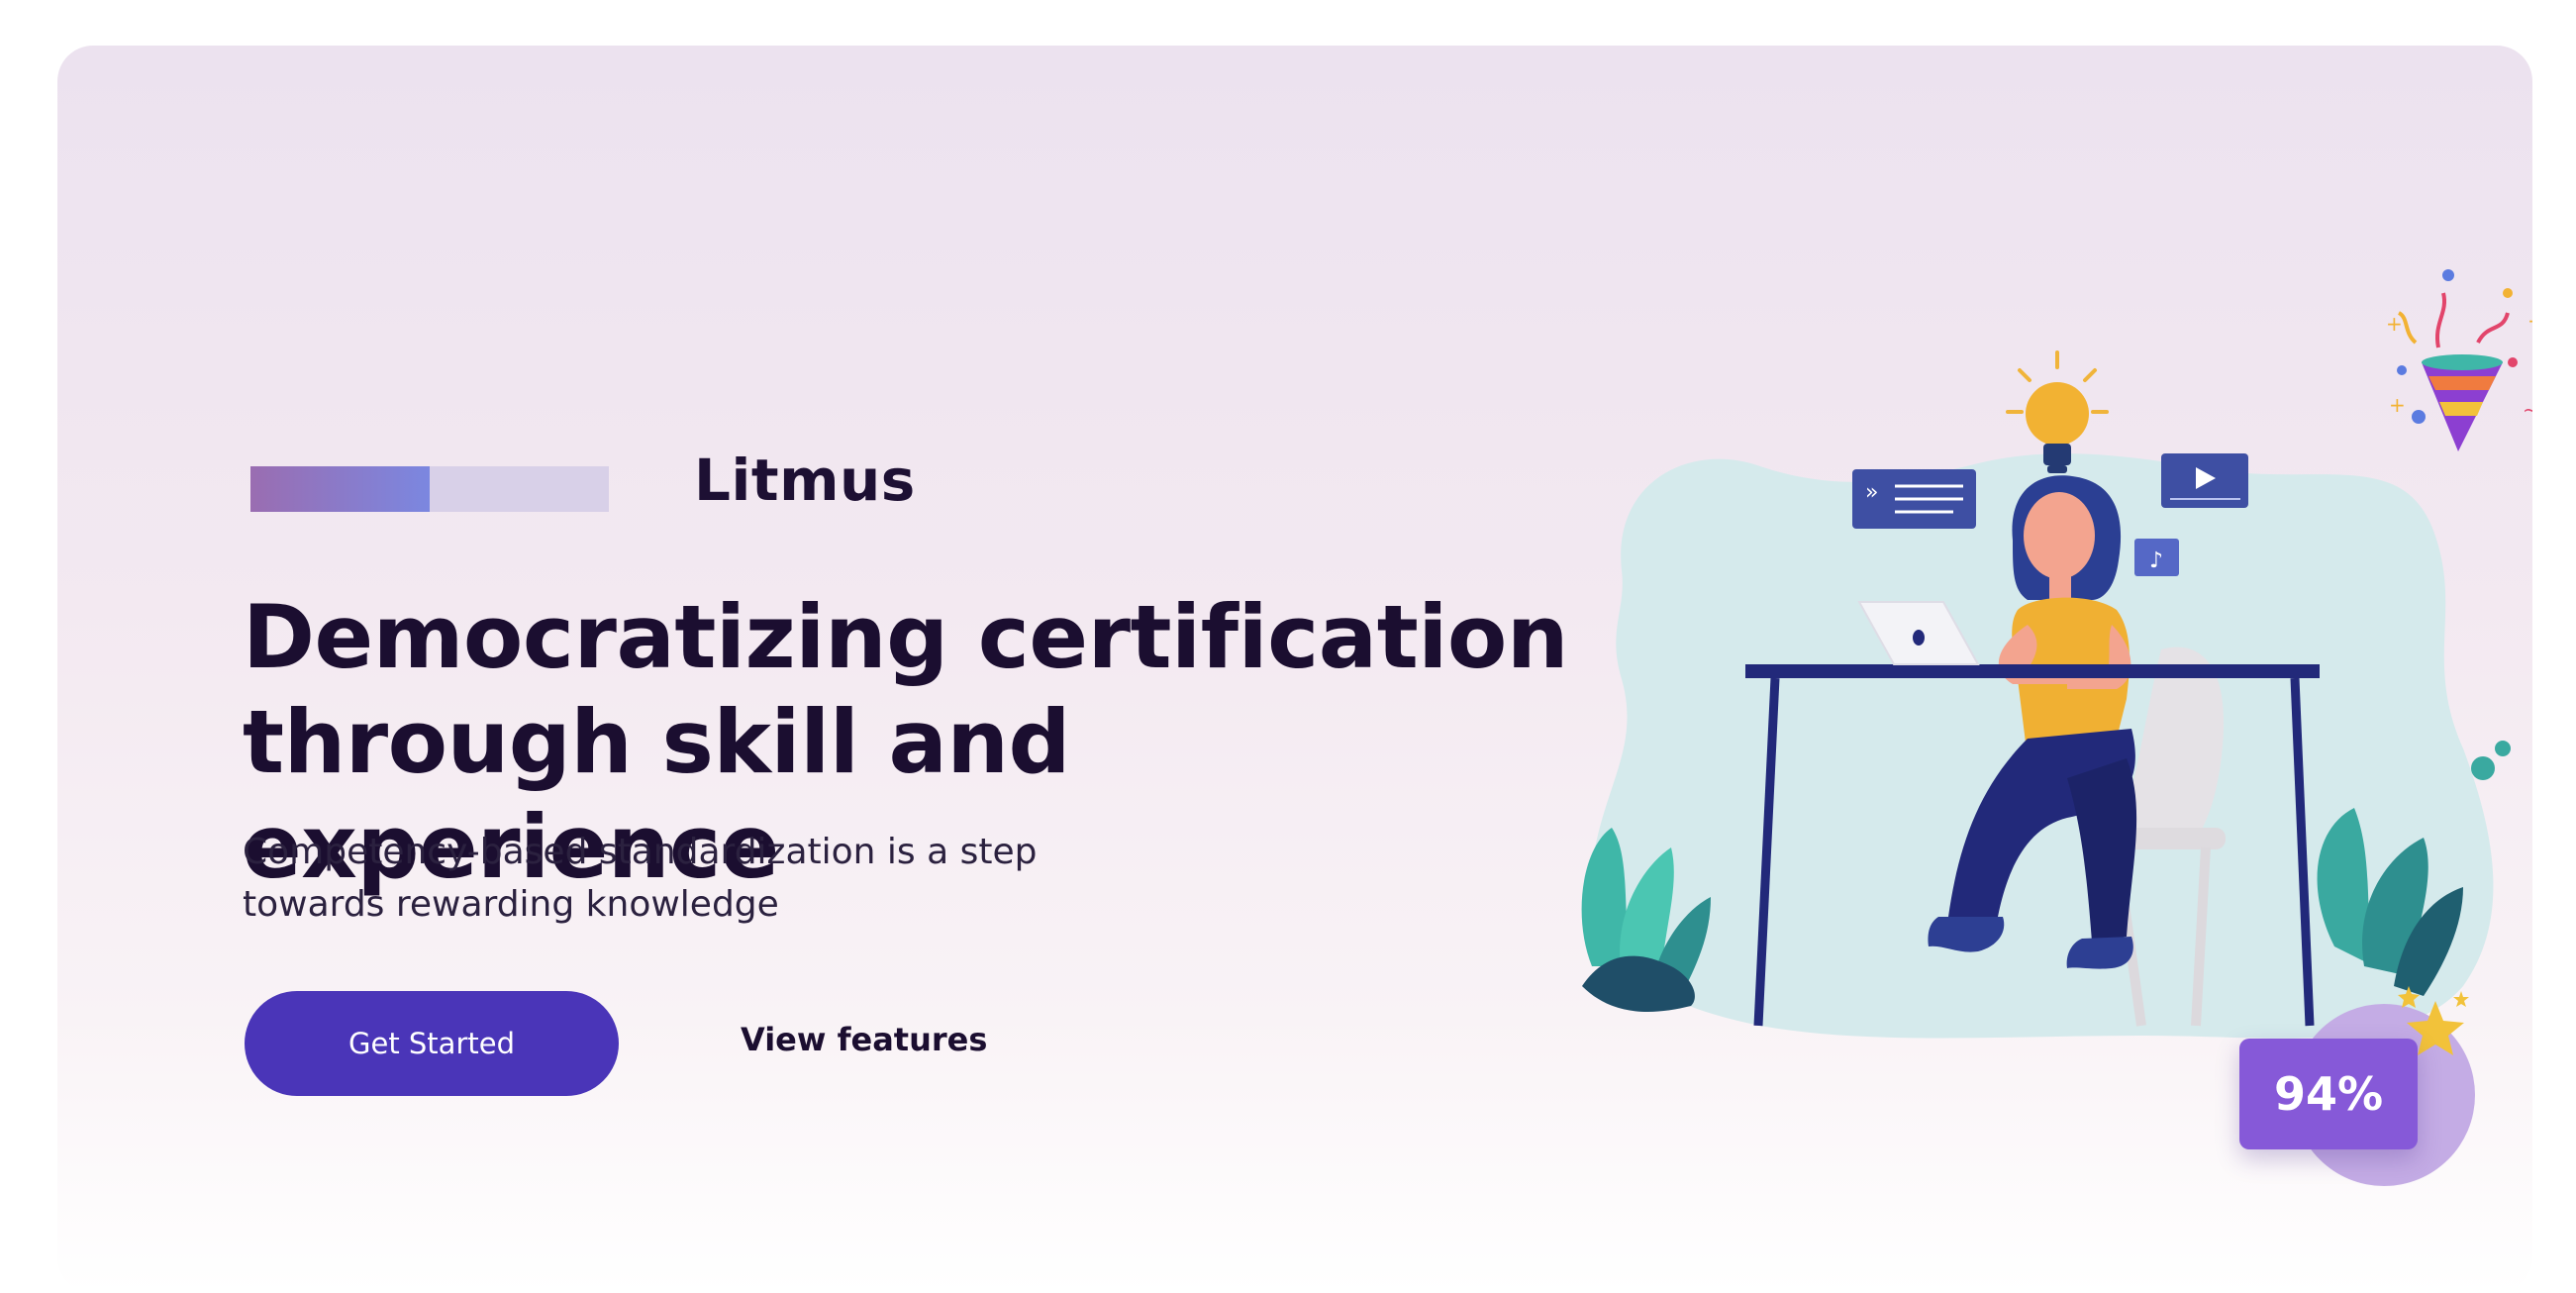 This screenshot has height=1293, width=2576. I want to click on party-popper-icon: + + + ~, so click(2459, 360).